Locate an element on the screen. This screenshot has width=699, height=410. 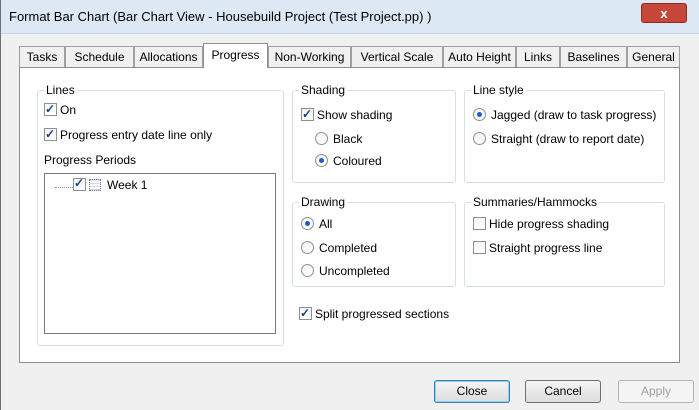
close-window-button: x is located at coordinates (664, 13).